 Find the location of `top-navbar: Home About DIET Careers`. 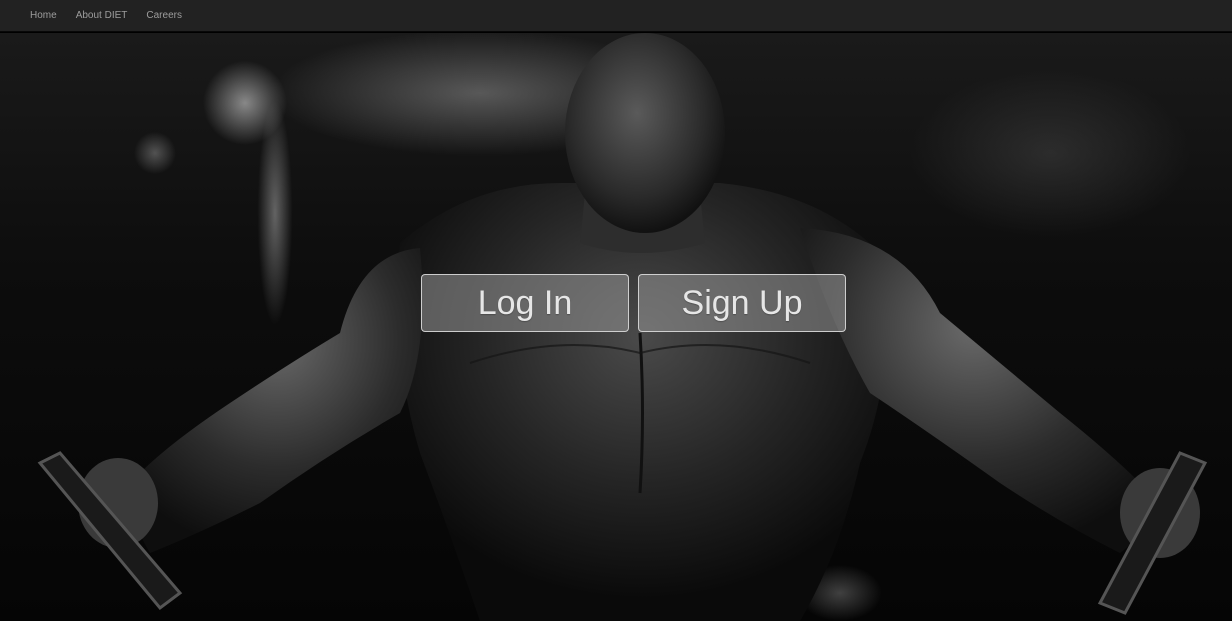

top-navbar: Home About DIET Careers is located at coordinates (616, 16).